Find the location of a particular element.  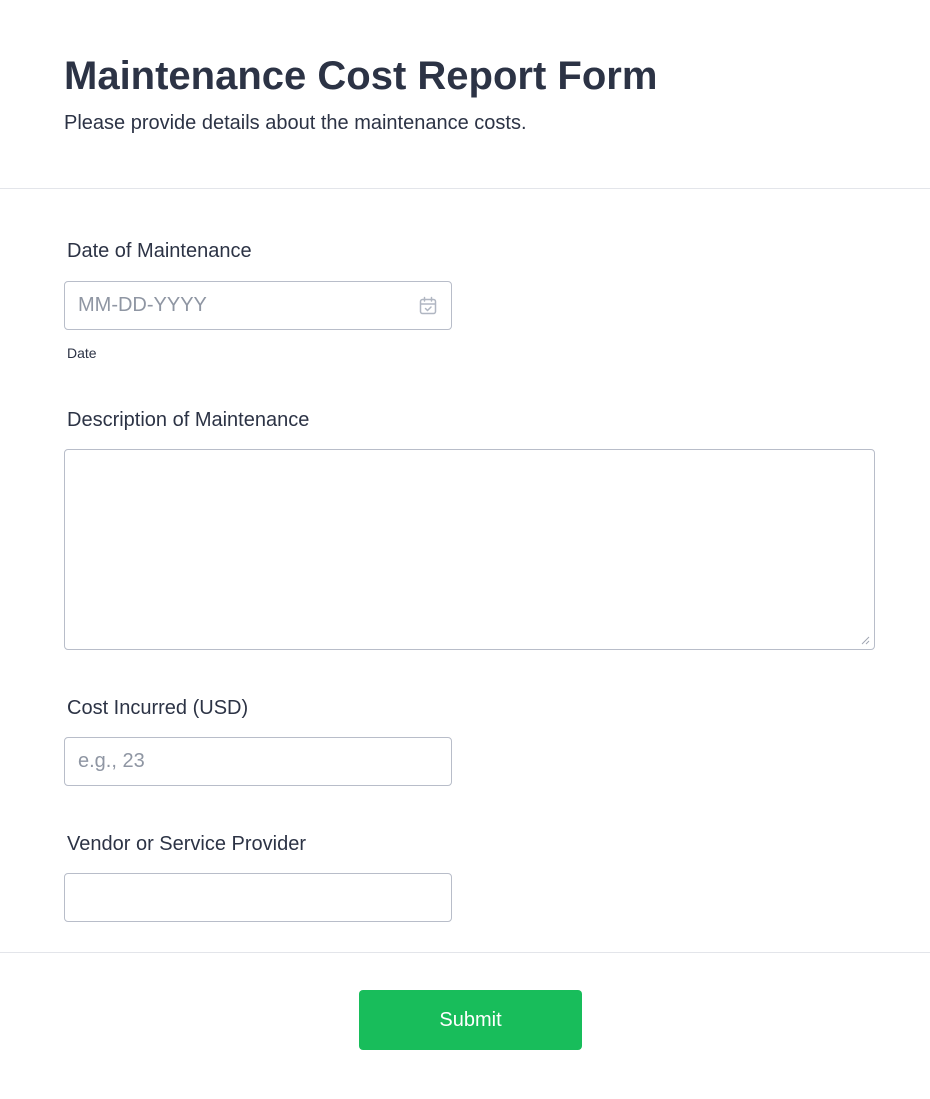

resize-handle-icon is located at coordinates (865, 640).